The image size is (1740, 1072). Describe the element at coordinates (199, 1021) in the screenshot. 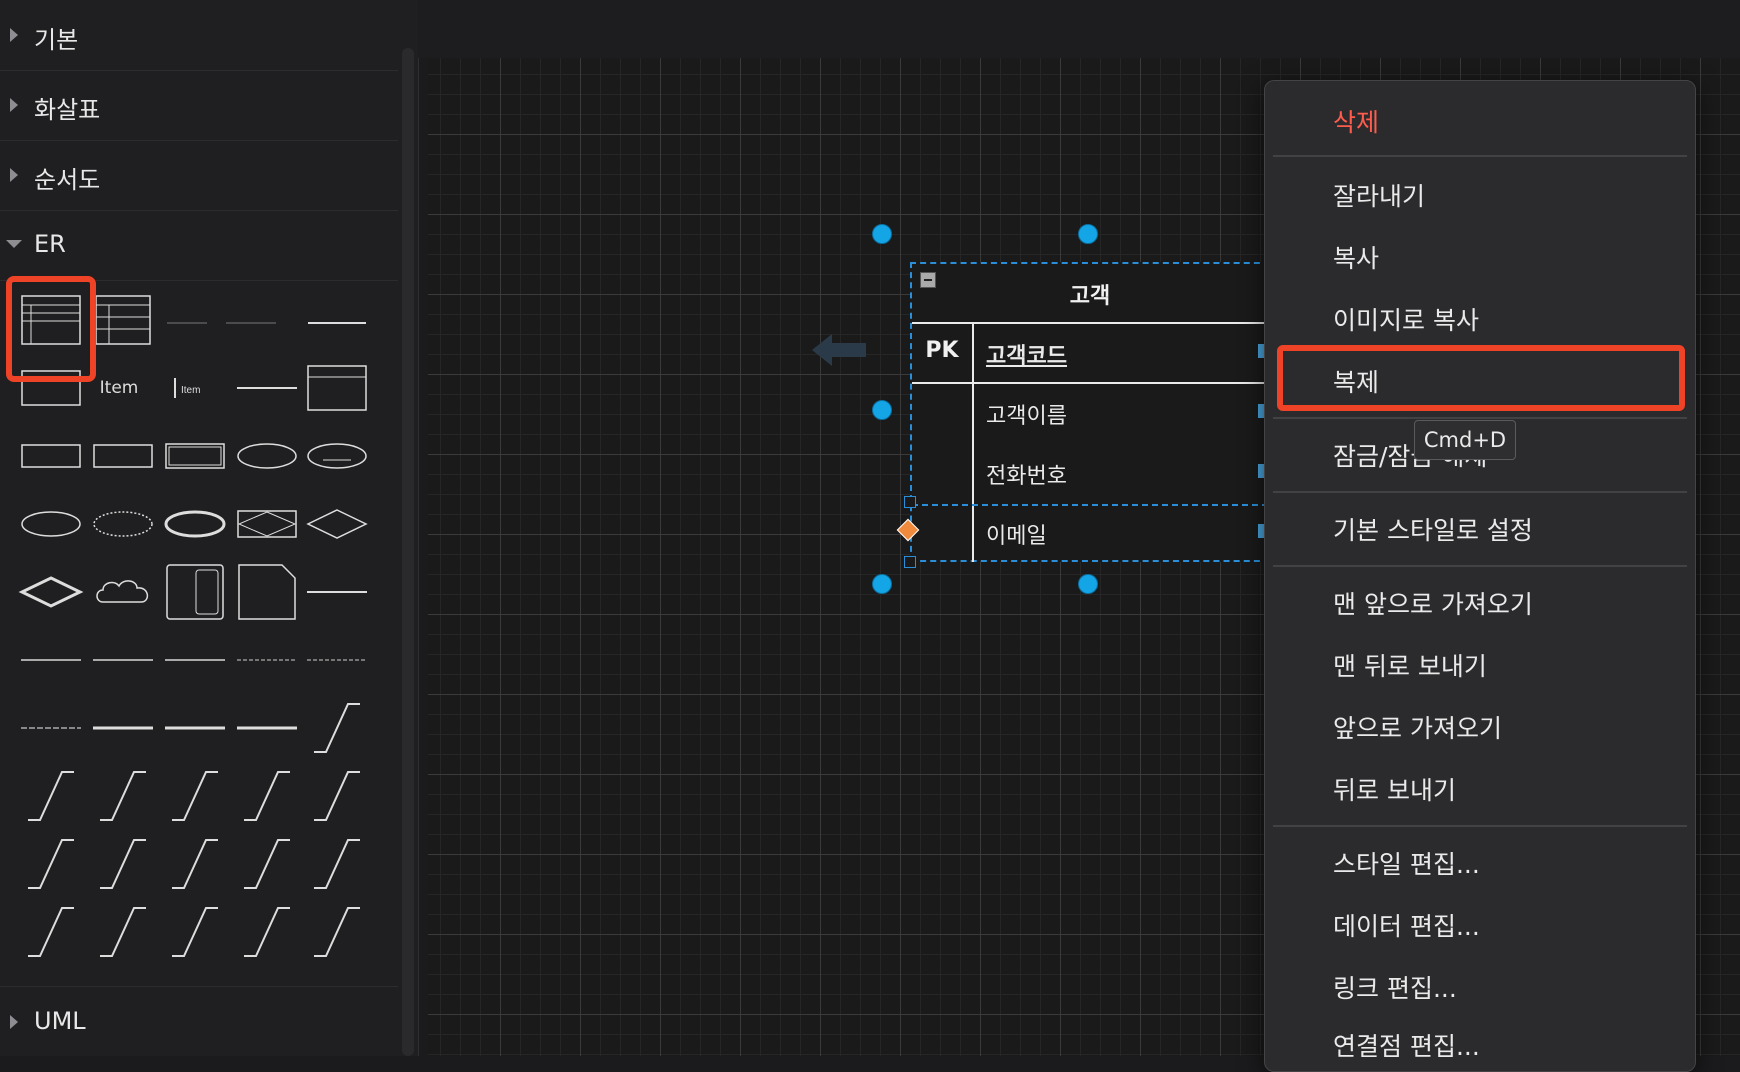

I see `section-uml: UML` at that location.